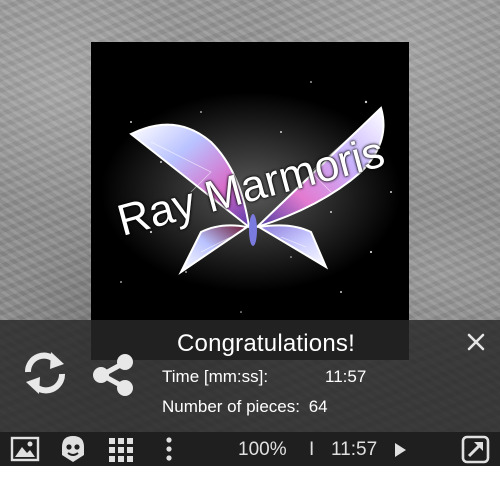  Describe the element at coordinates (262, 450) in the screenshot. I see `zoom-level: 100%` at that location.